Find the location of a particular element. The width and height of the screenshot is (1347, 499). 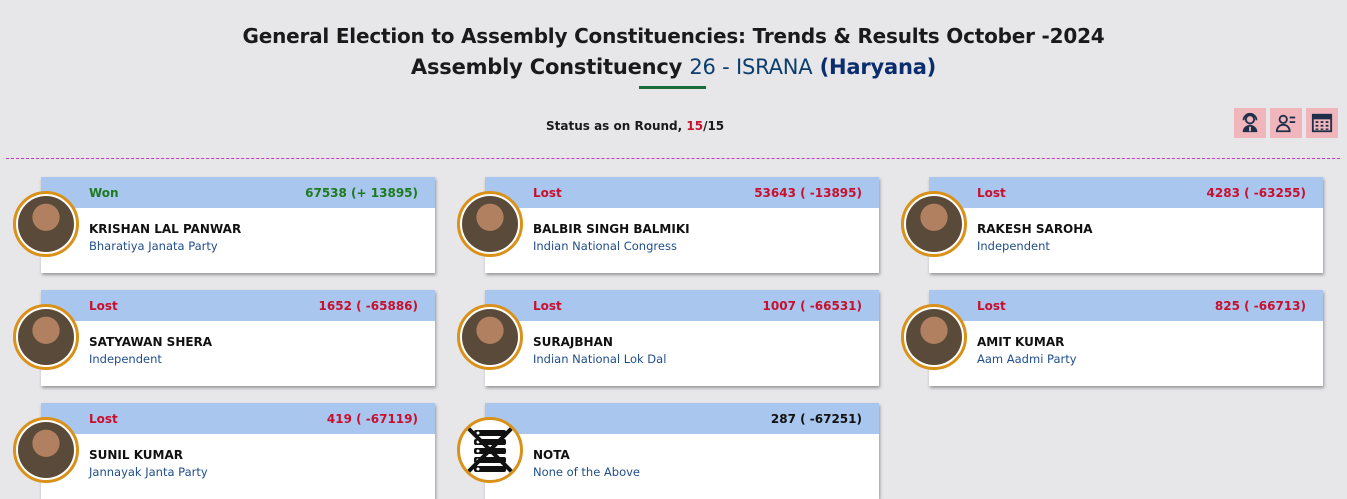

calculator-icon is located at coordinates (1322, 123).